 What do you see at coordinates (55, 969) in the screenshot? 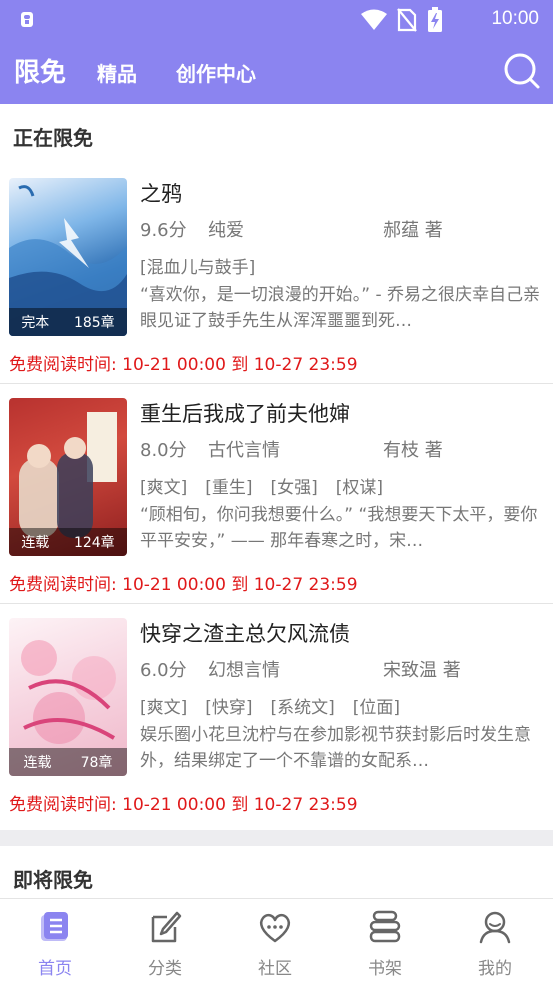
I see `nav-label: 首页` at bounding box center [55, 969].